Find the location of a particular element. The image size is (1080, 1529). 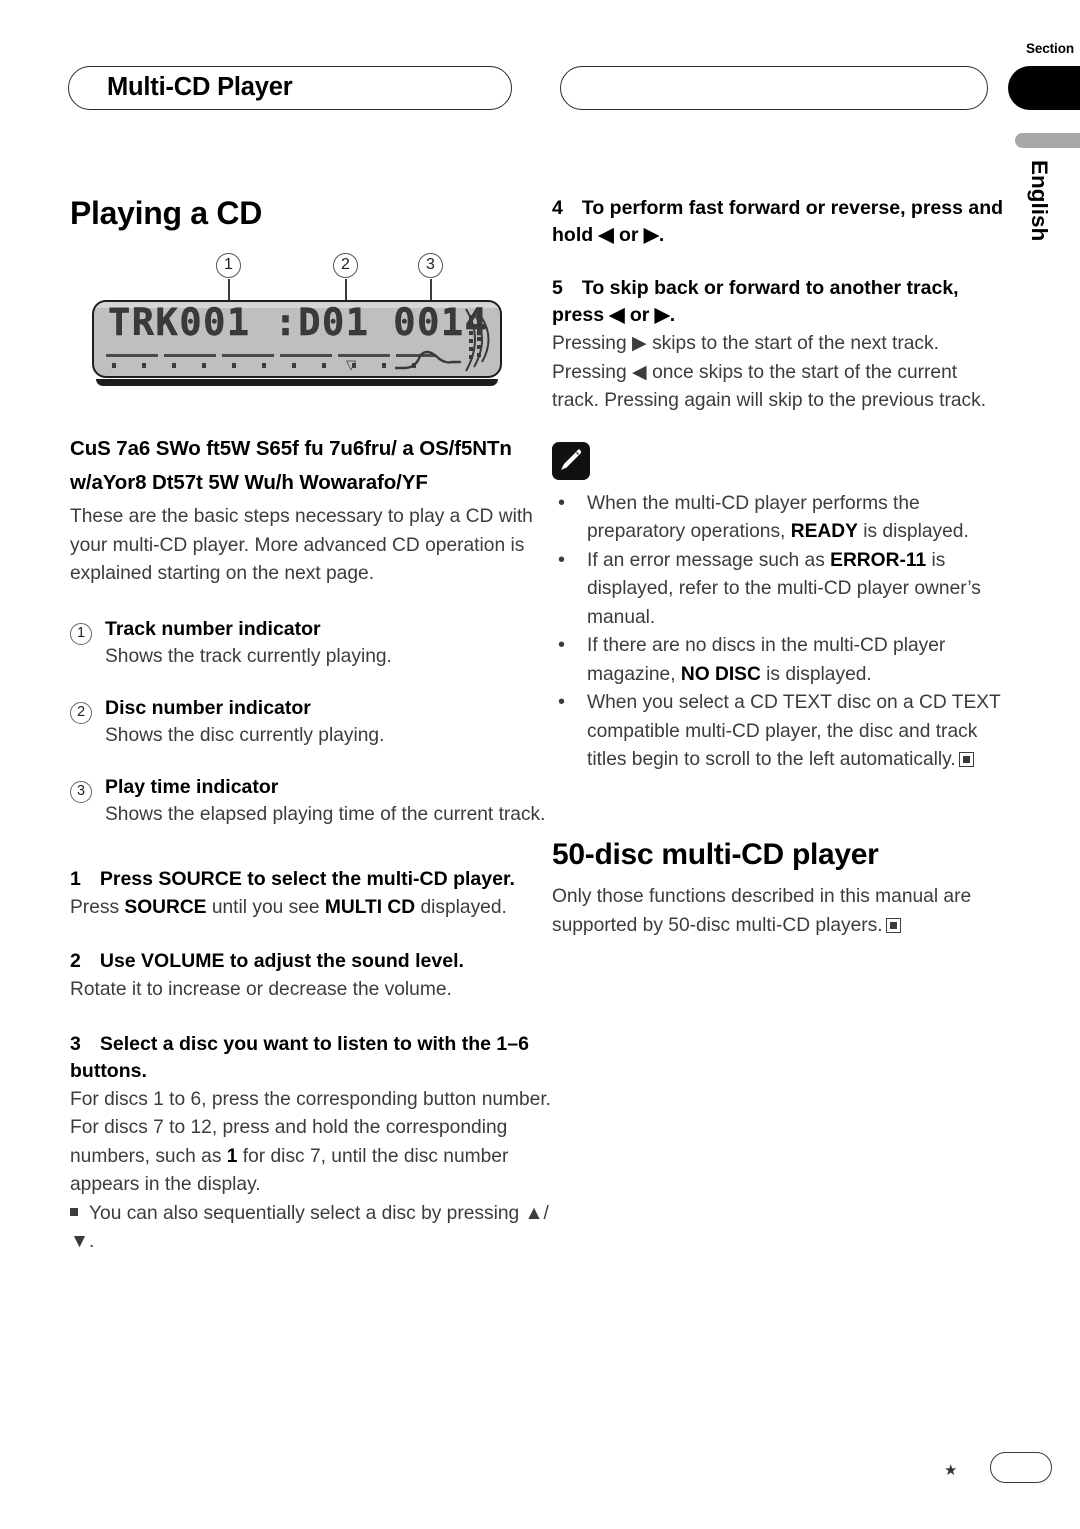

indicator-number-1: 1 is located at coordinates (81, 633).